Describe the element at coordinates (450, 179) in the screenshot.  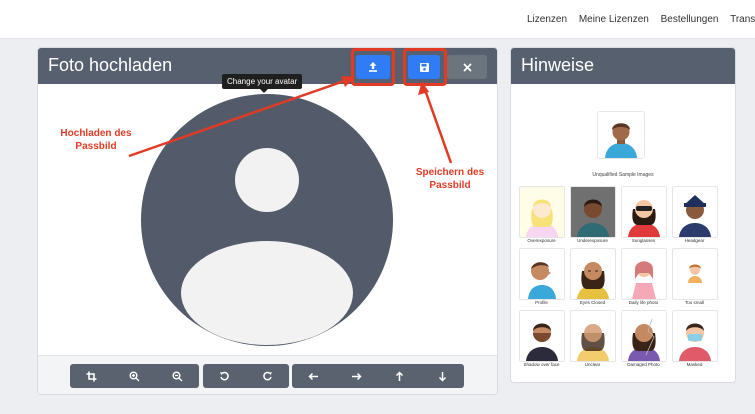
I see `save-callout: Speichern des Passbild` at that location.